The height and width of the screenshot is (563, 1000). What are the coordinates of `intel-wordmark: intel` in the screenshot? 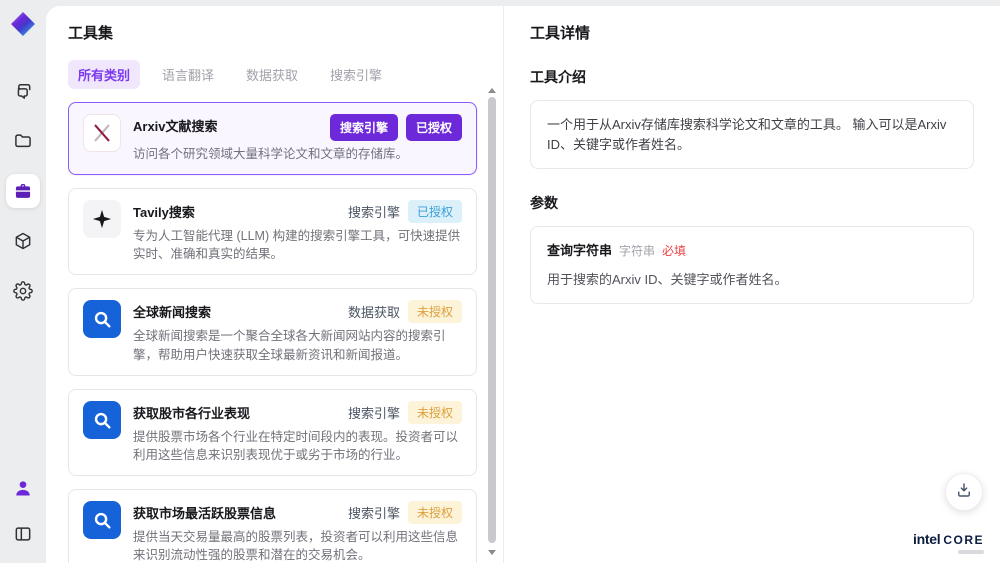 It's located at (927, 539).